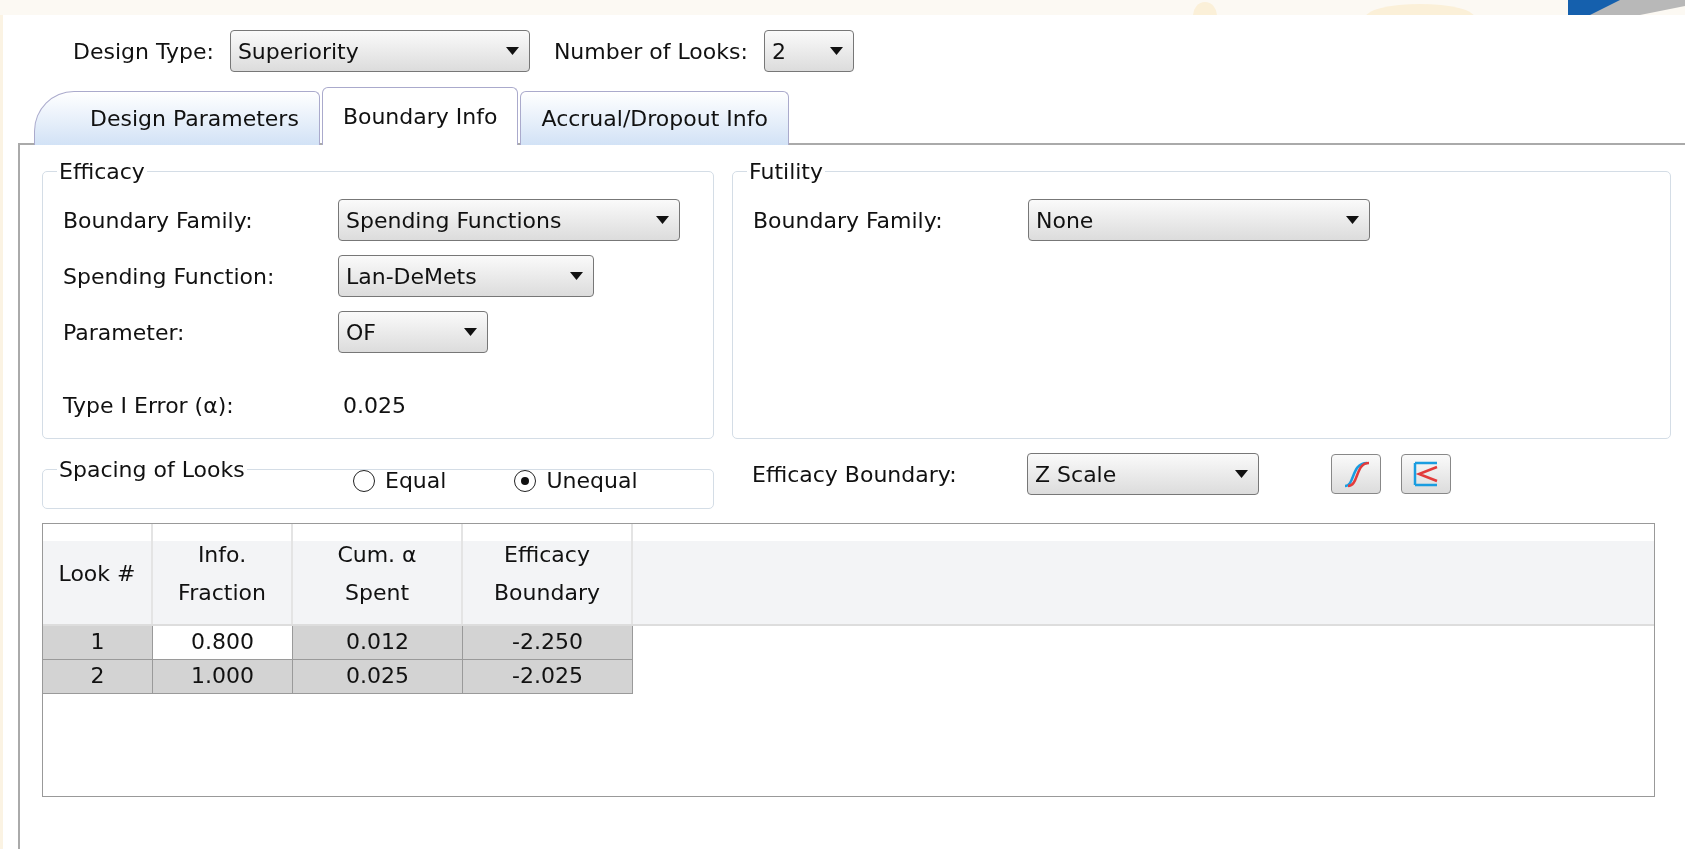 This screenshot has height=849, width=1685. I want to click on table-cell: 1.000, so click(223, 677).